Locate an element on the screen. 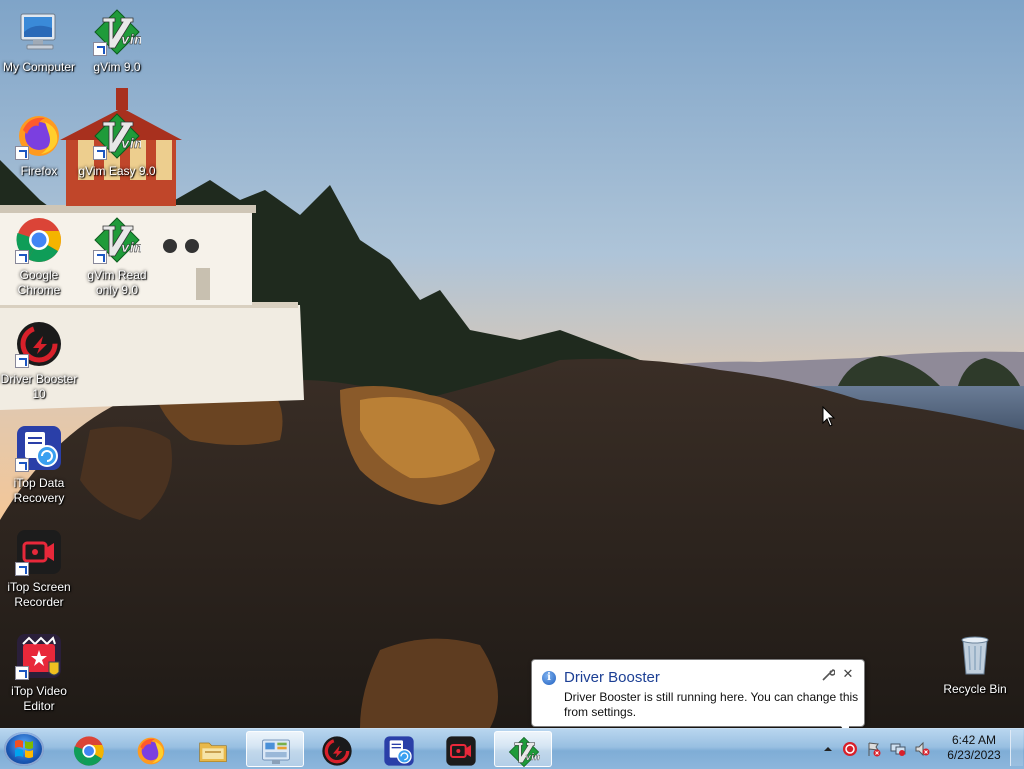 This screenshot has width=1024, height=769. network-icon is located at coordinates (898, 749).